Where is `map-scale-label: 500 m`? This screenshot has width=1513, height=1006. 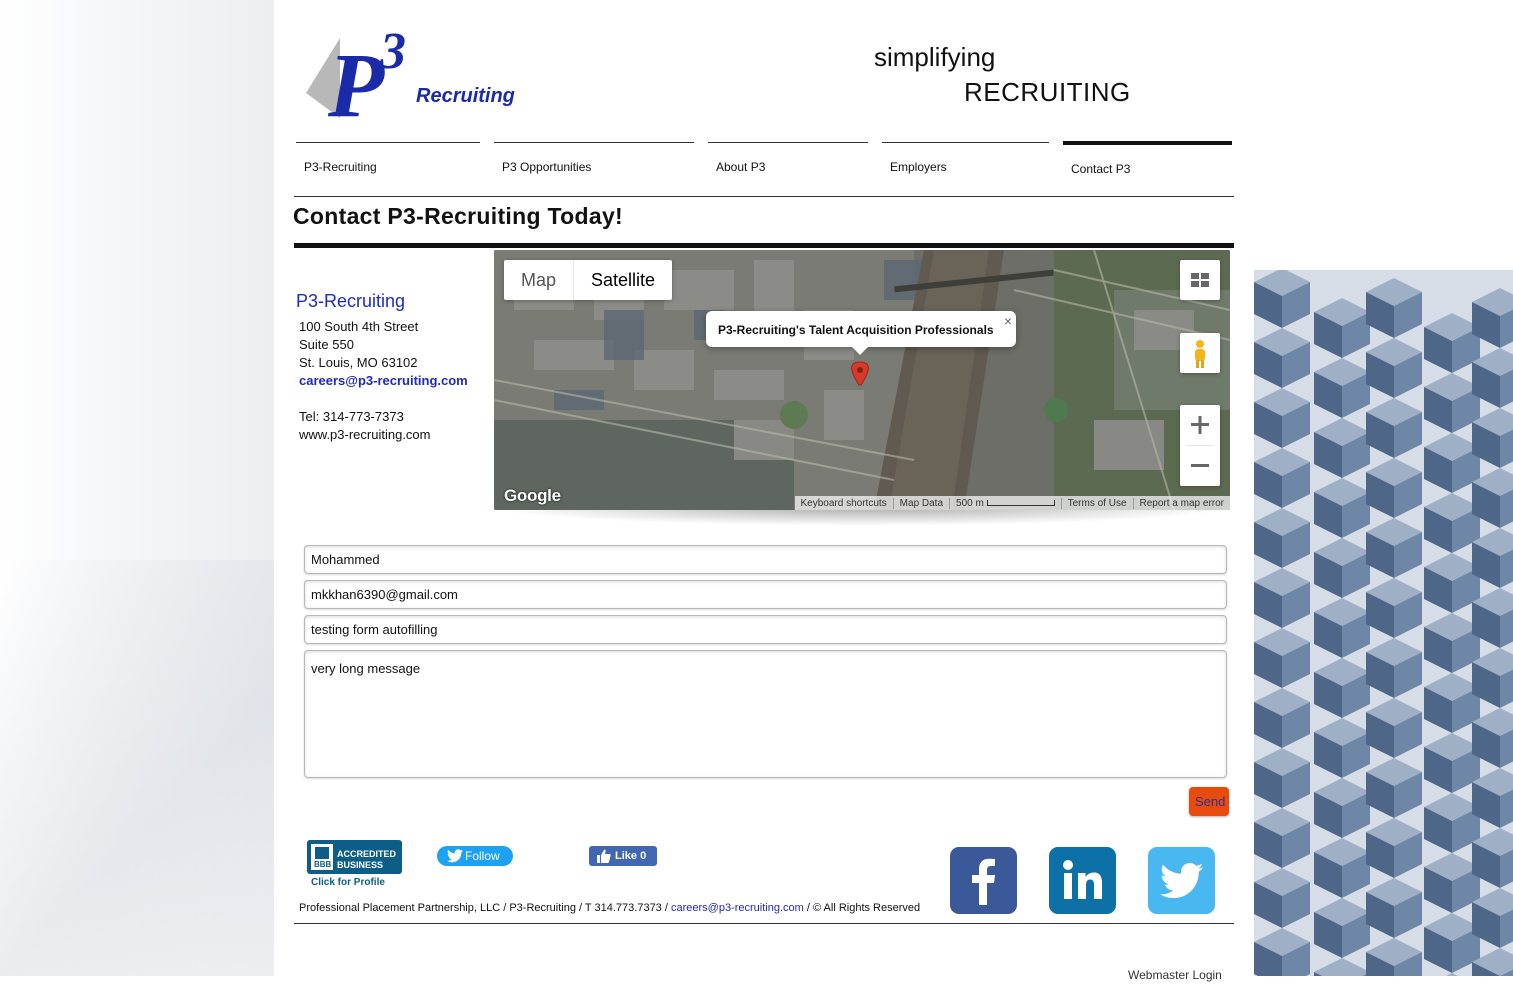
map-scale-label: 500 m is located at coordinates (970, 503).